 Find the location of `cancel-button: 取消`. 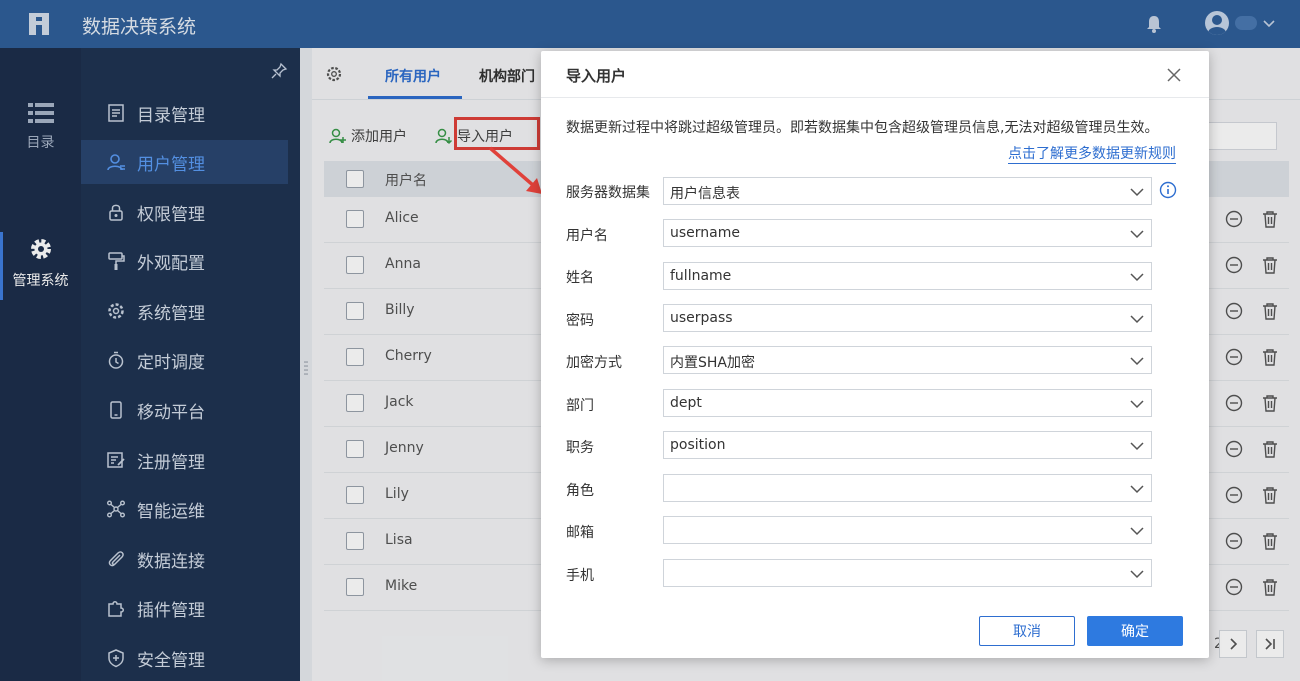

cancel-button: 取消 is located at coordinates (1027, 631).